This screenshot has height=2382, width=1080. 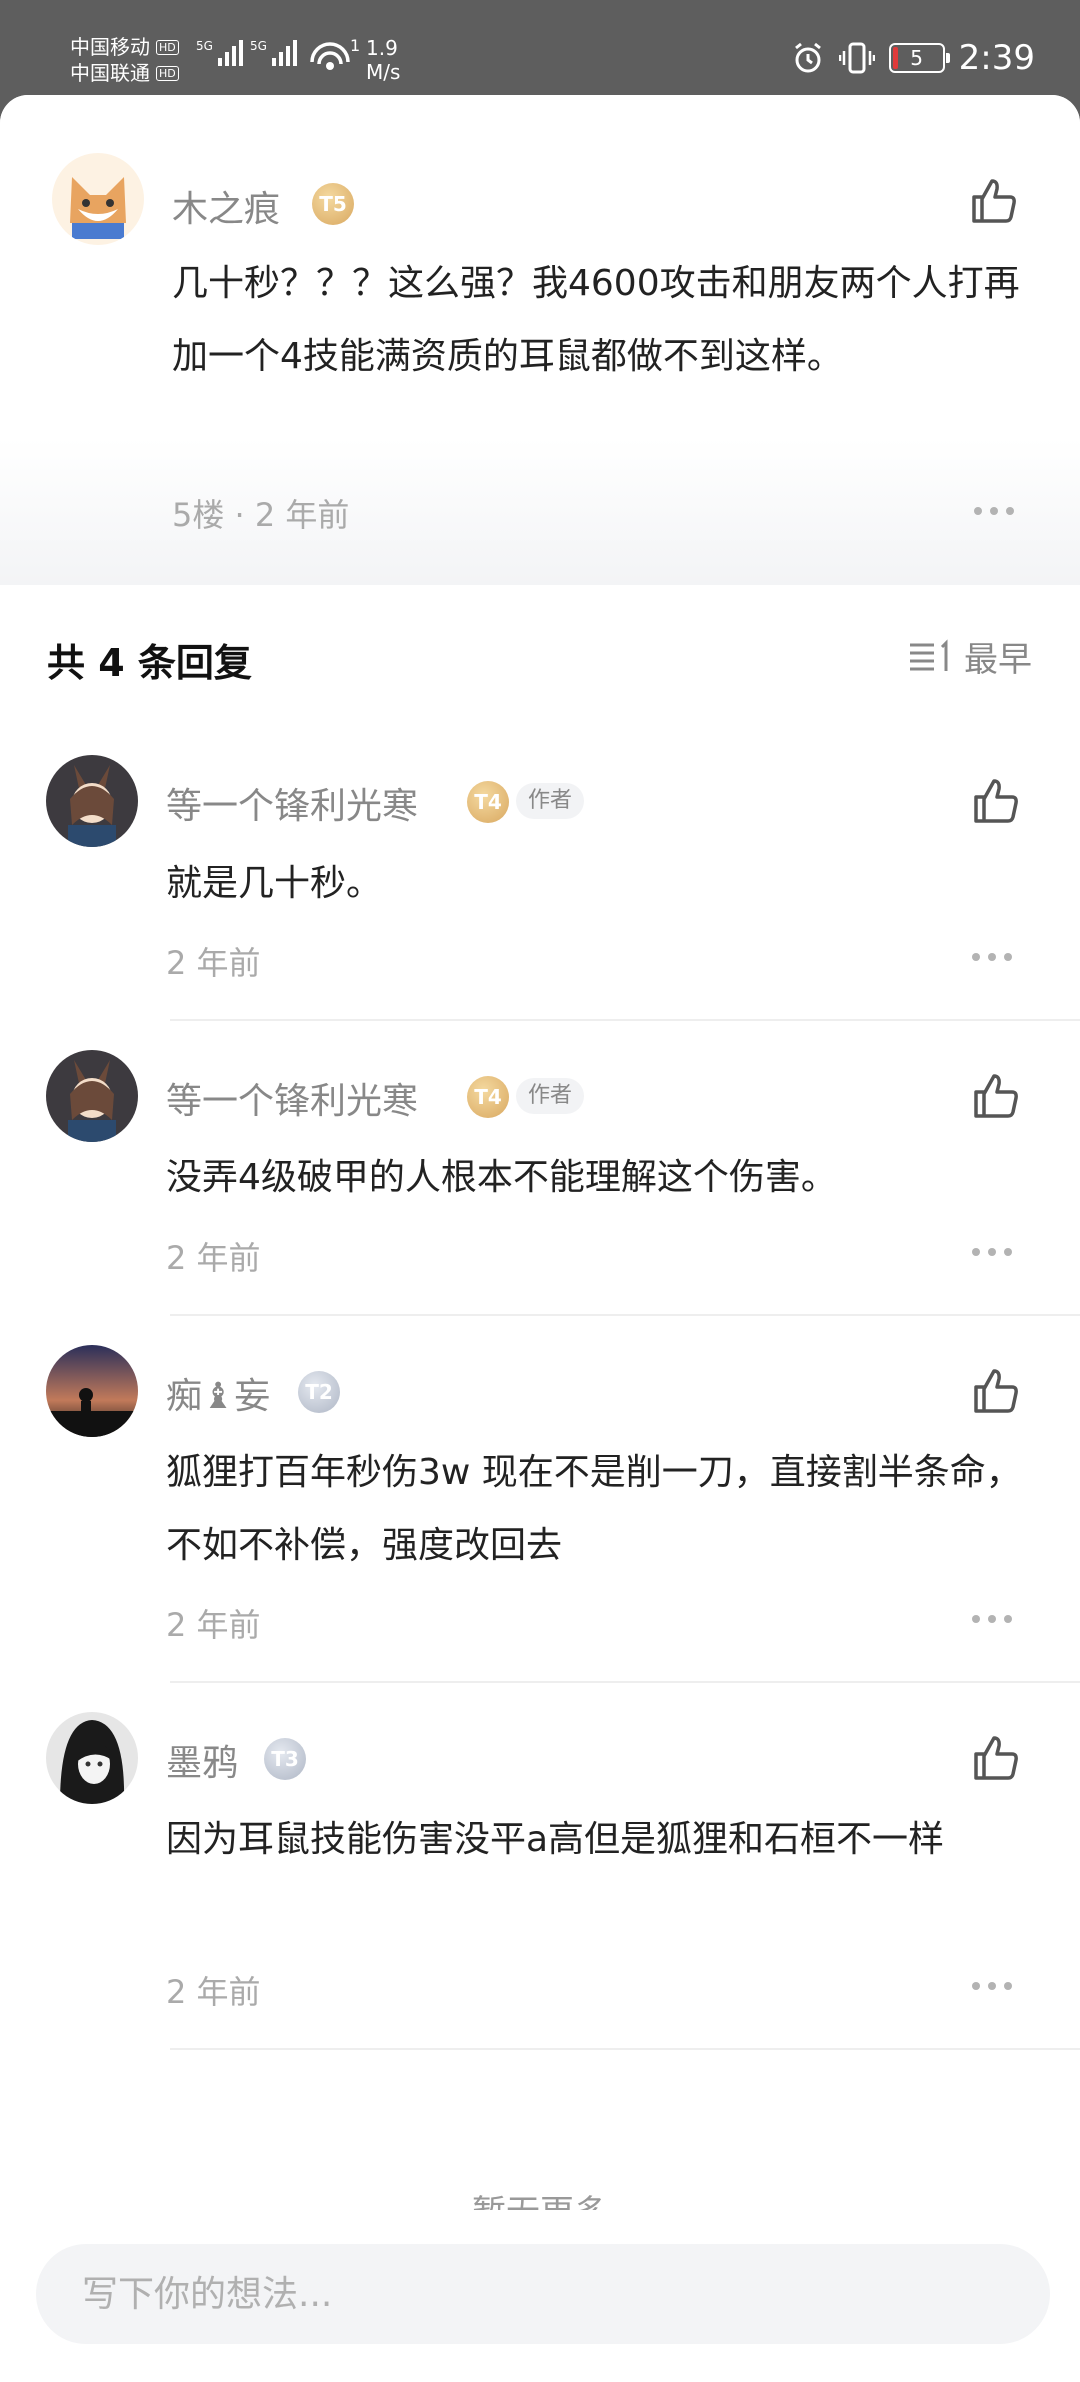 I want to click on clock: 2:39, so click(x=996, y=58).